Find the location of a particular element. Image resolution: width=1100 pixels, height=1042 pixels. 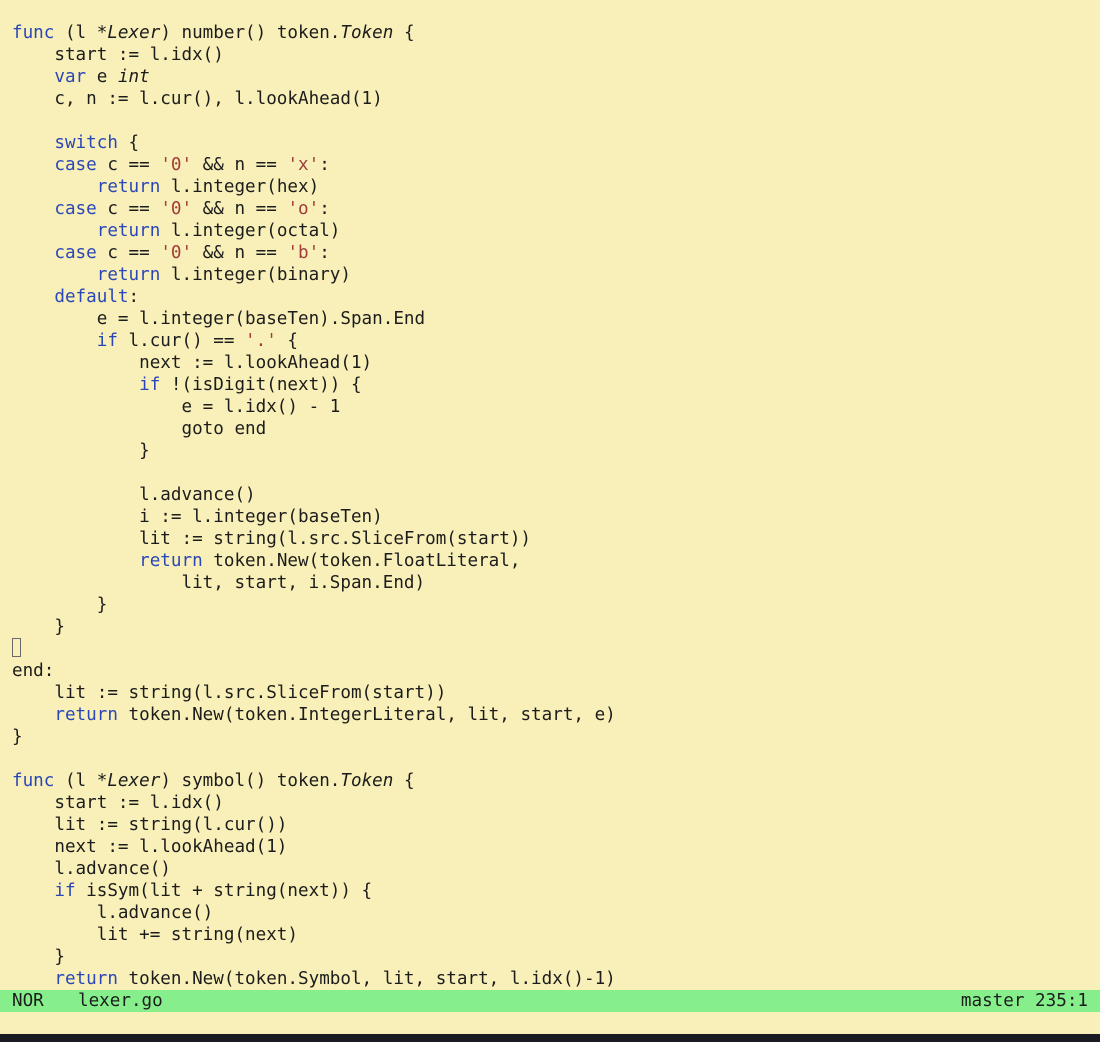

code-line: e = l.integer(baseTen).Span.End is located at coordinates (314, 319).